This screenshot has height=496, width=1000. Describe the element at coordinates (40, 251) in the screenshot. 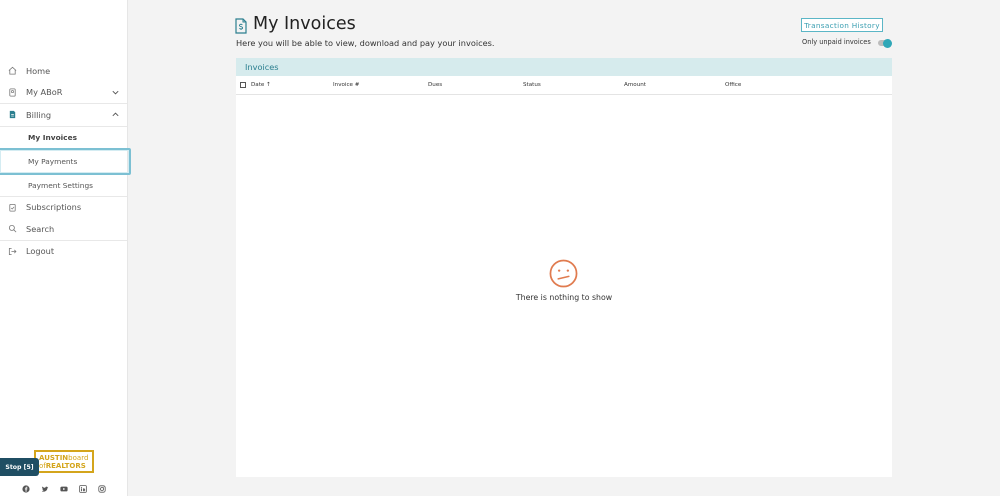

I see `sidebar-item-label: Logout` at that location.